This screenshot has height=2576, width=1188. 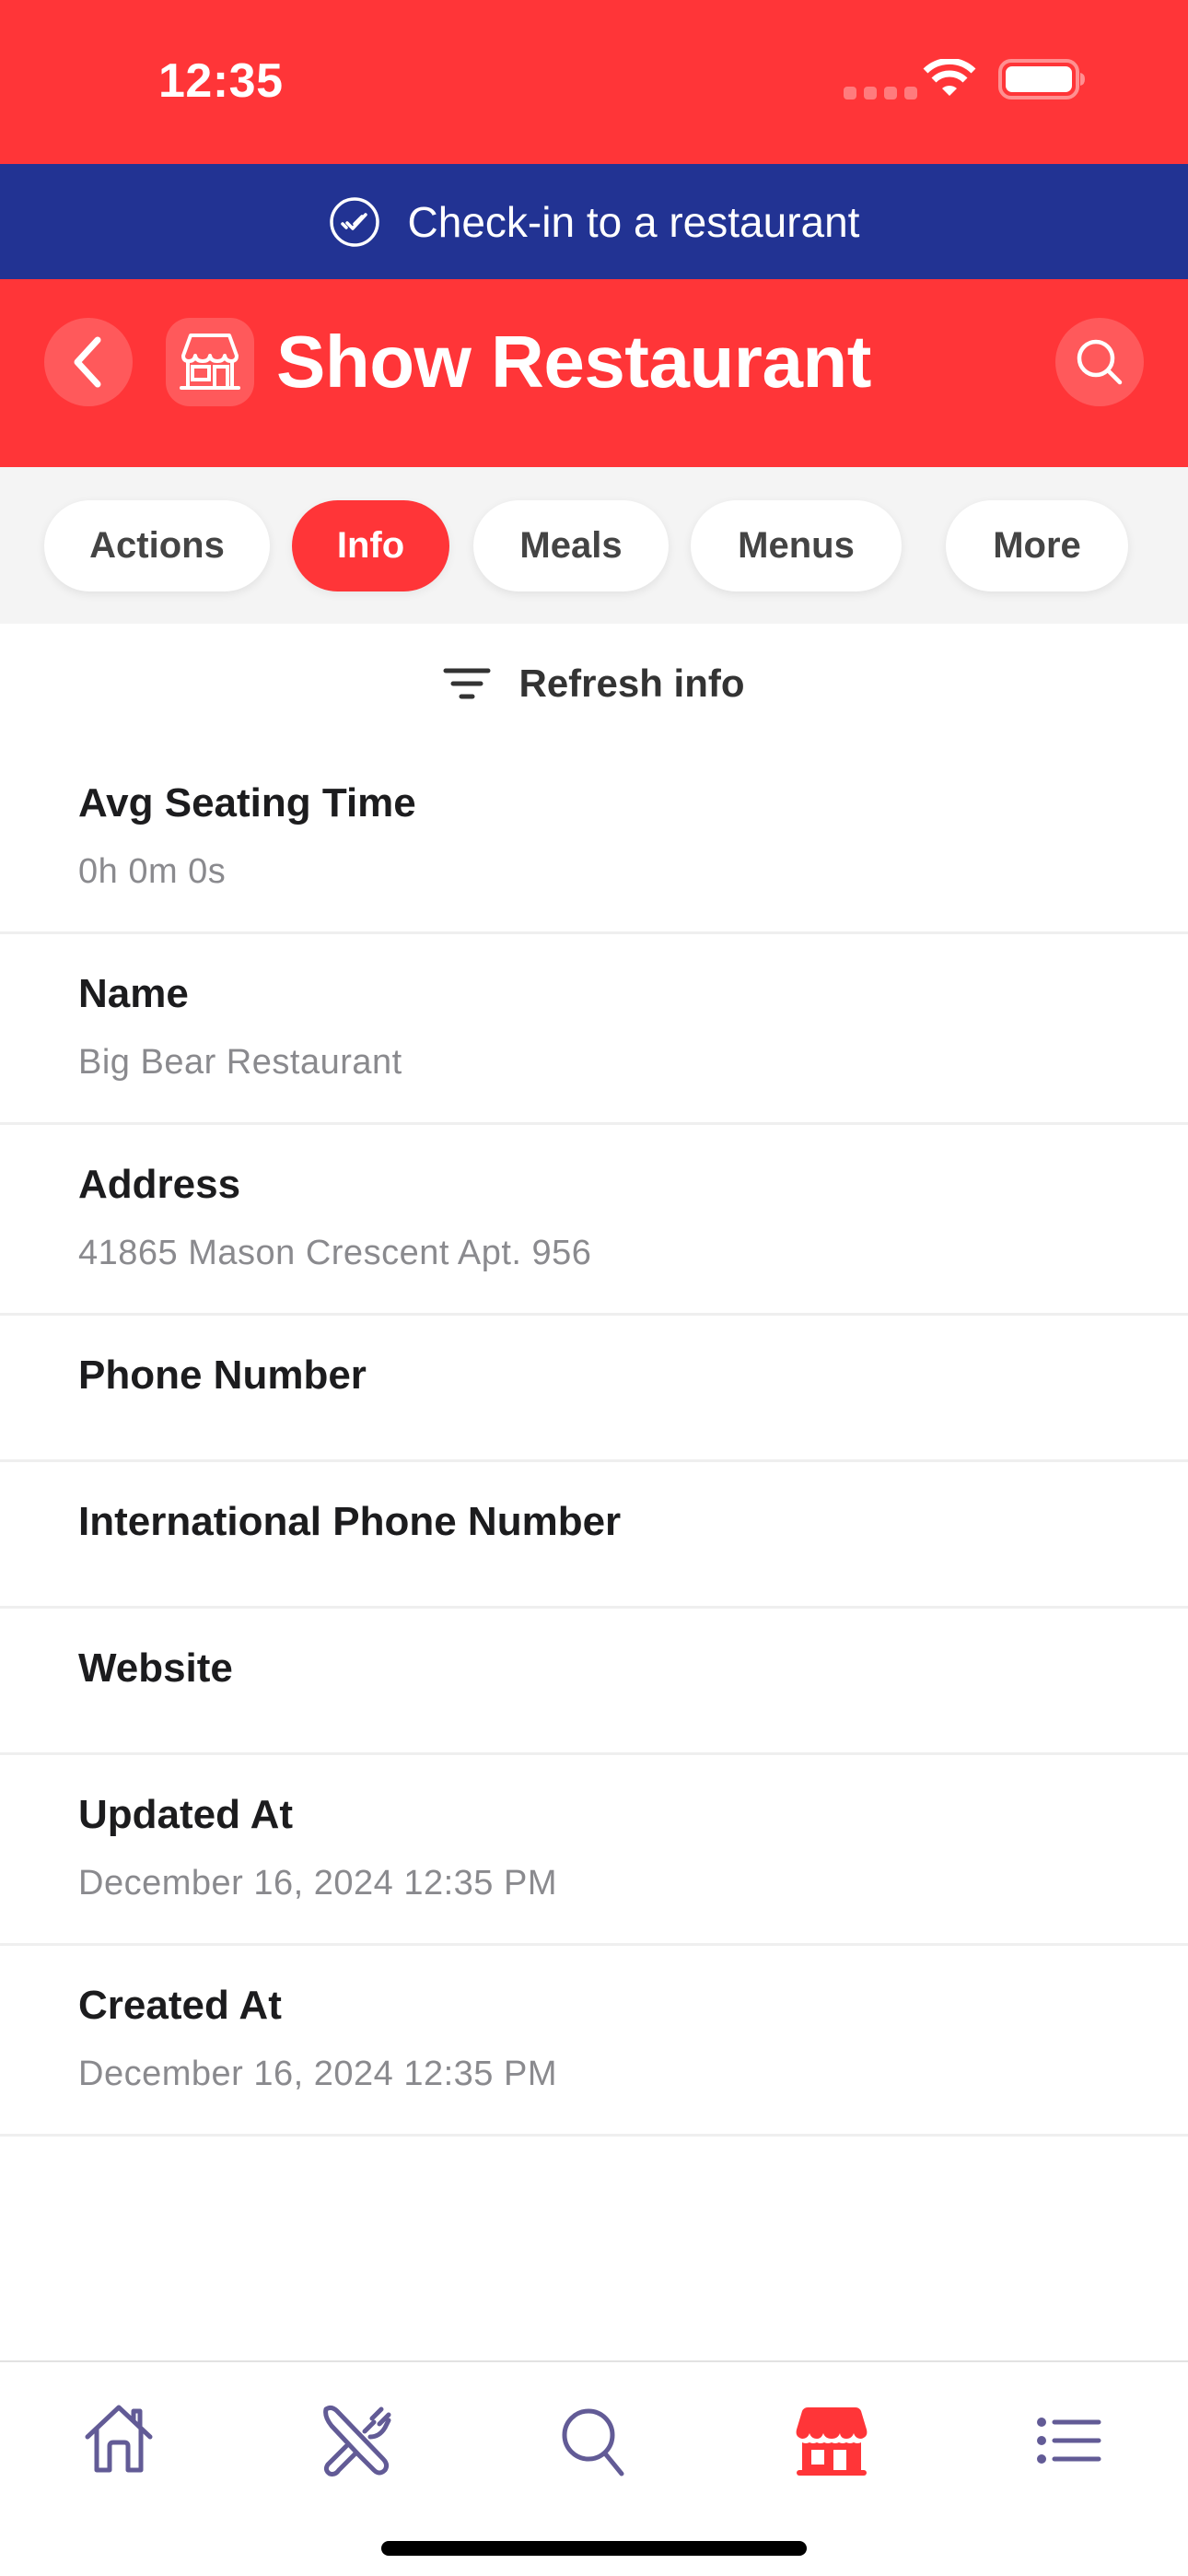 I want to click on header-search-button, so click(x=1099, y=362).